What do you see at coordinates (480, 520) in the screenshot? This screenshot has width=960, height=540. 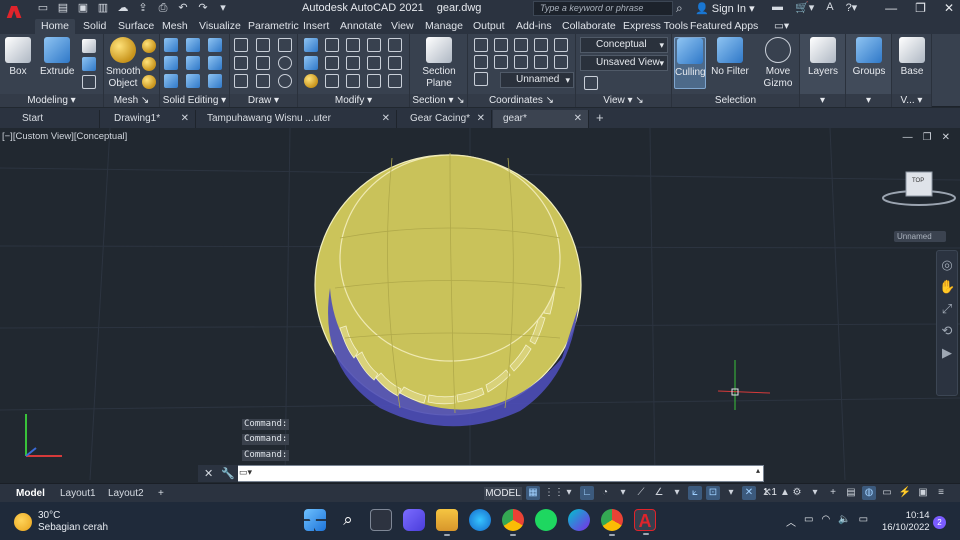 I see `edge-icon` at bounding box center [480, 520].